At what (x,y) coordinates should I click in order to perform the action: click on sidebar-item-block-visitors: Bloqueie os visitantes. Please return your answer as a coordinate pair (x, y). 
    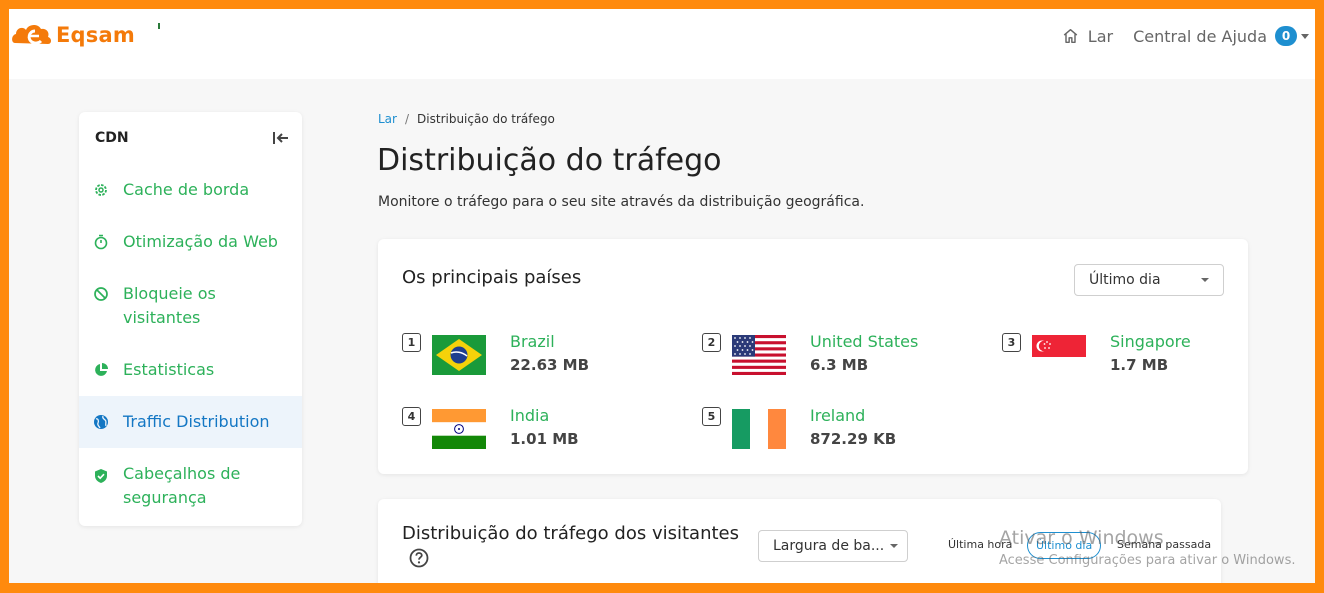
    Looking at the image, I should click on (190, 306).